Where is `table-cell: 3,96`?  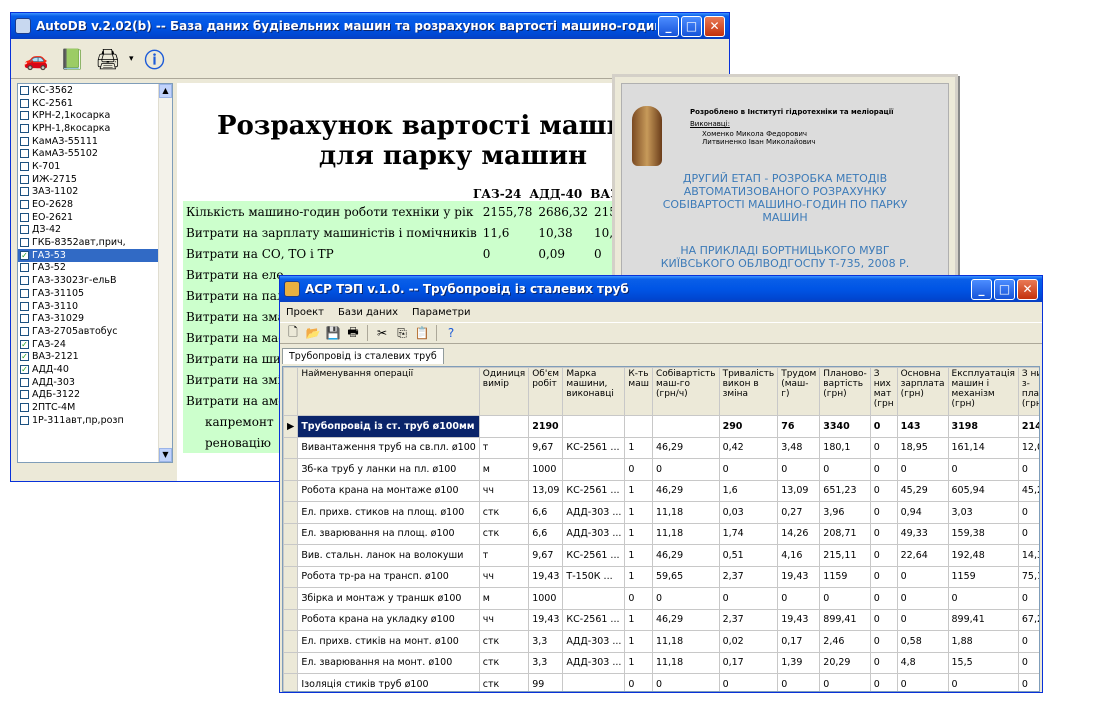
table-cell: 3,96 is located at coordinates (845, 512).